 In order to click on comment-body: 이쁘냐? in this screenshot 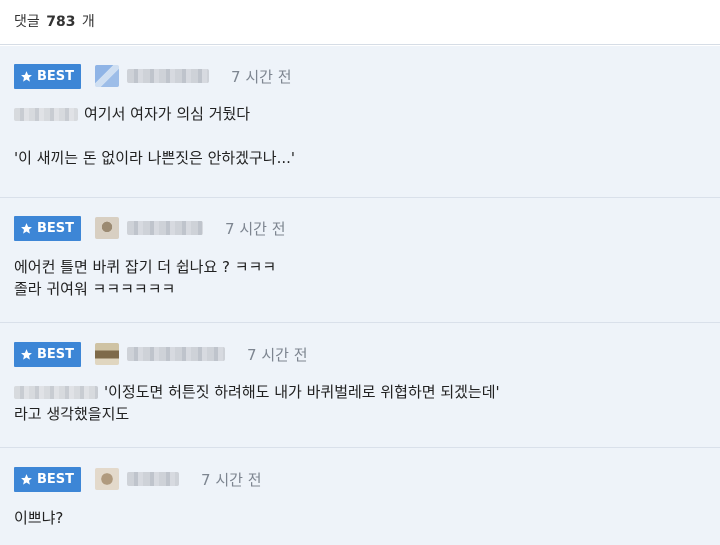, I will do `click(39, 518)`.